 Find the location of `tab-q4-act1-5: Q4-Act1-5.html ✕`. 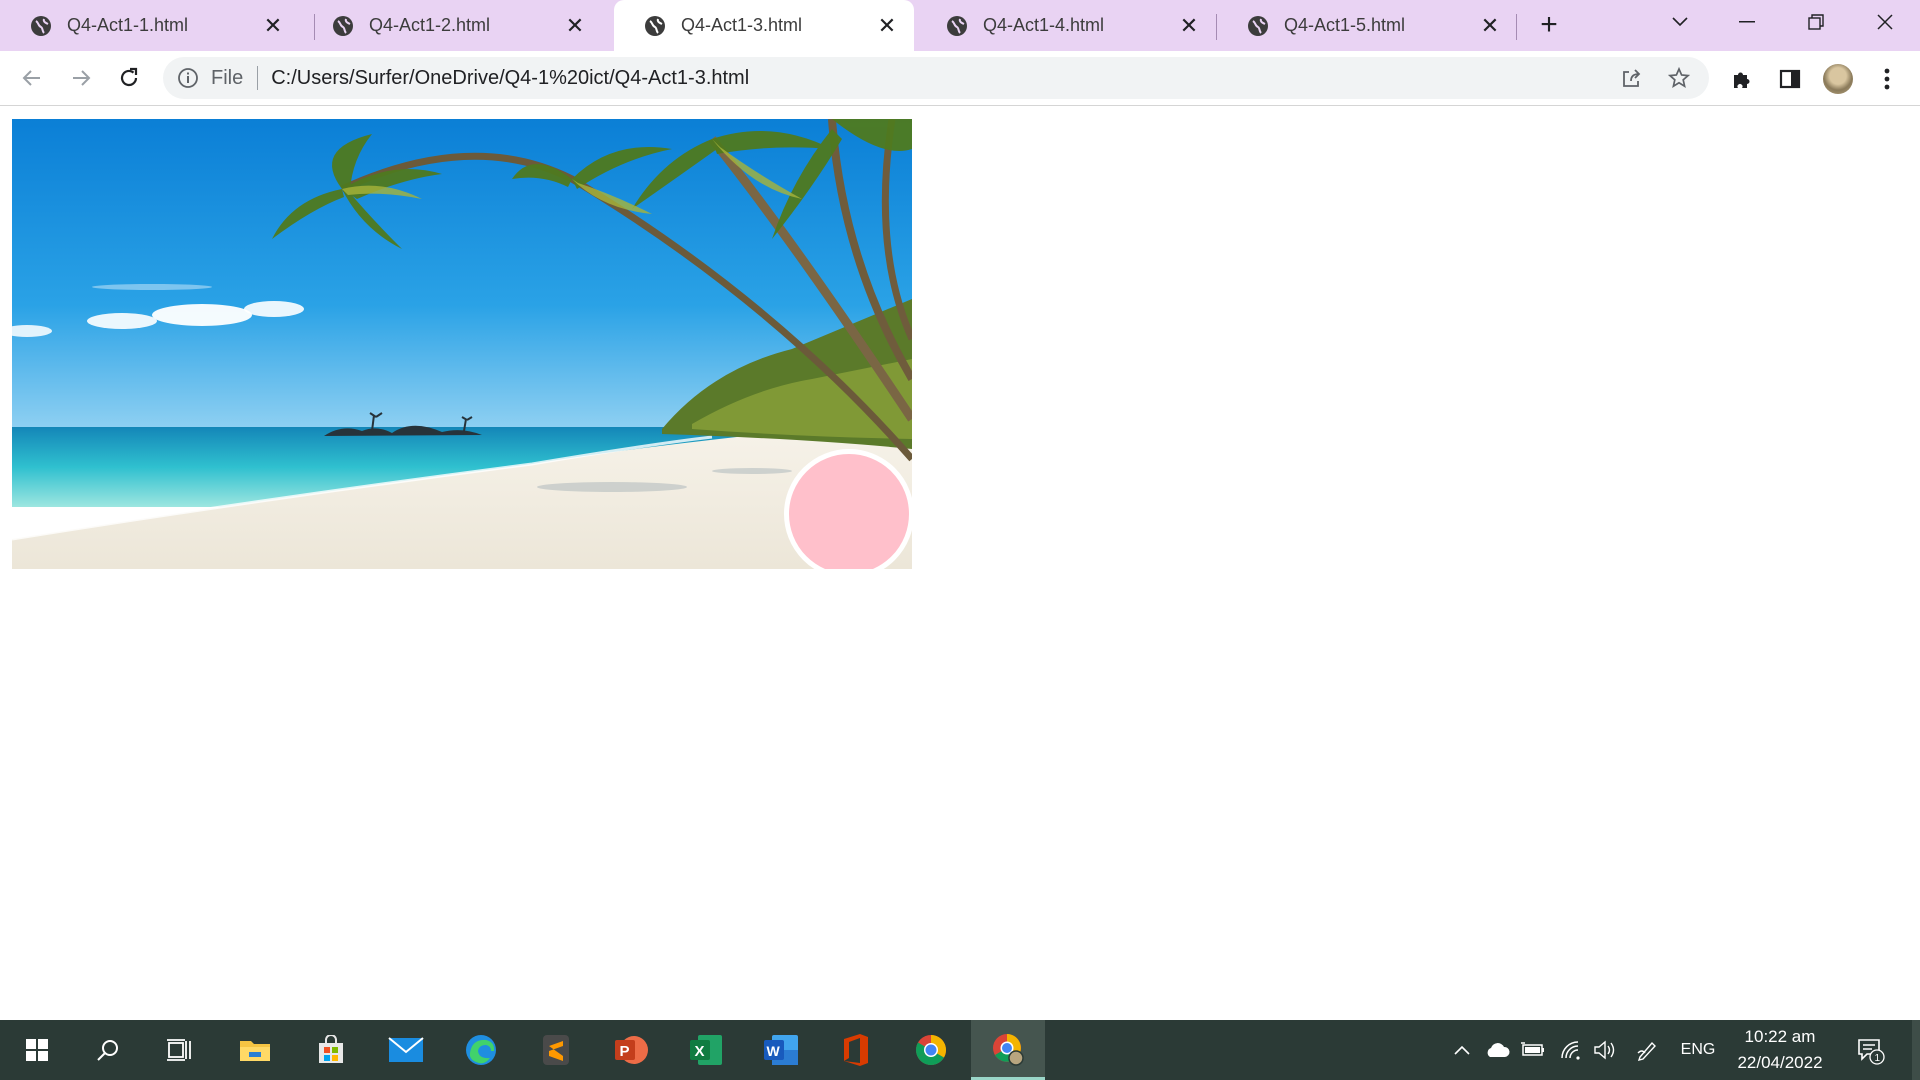

tab-q4-act1-5: Q4-Act1-5.html ✕ is located at coordinates (1367, 25).